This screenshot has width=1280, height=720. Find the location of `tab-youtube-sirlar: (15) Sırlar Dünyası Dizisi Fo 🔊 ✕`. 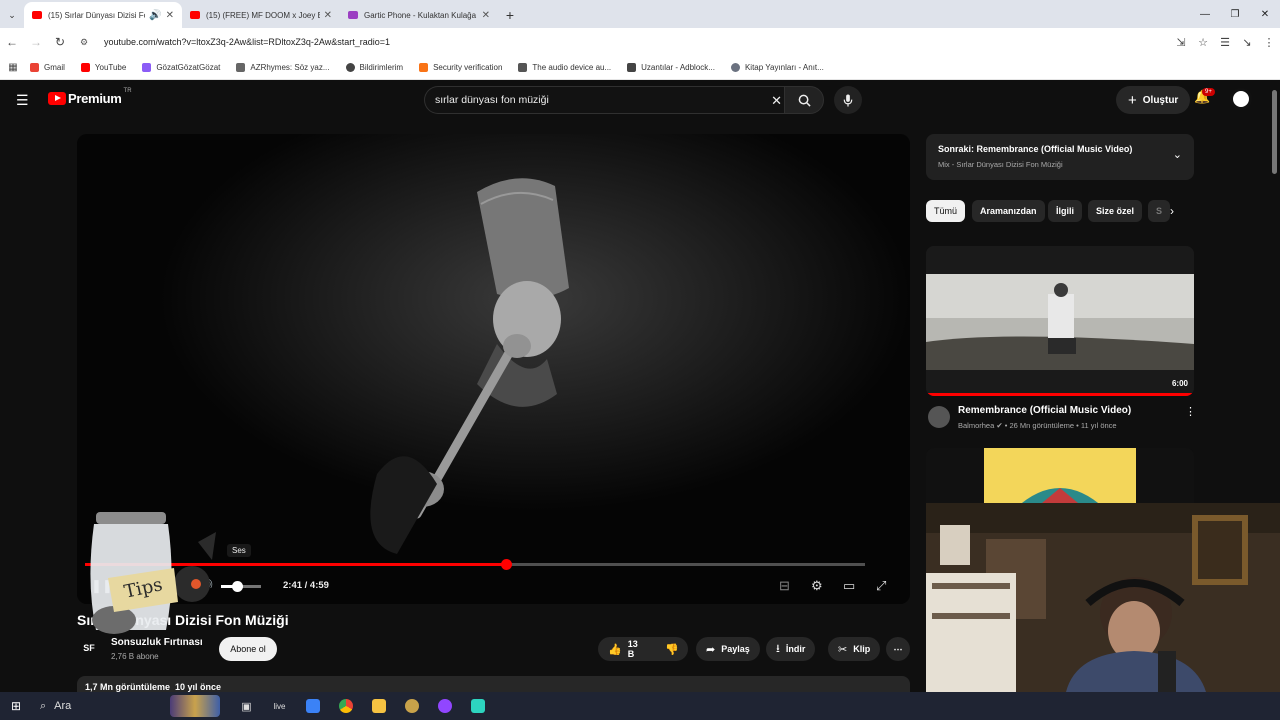

tab-youtube-sirlar: (15) Sırlar Dünyası Dizisi Fo 🔊 ✕ is located at coordinates (103, 15).